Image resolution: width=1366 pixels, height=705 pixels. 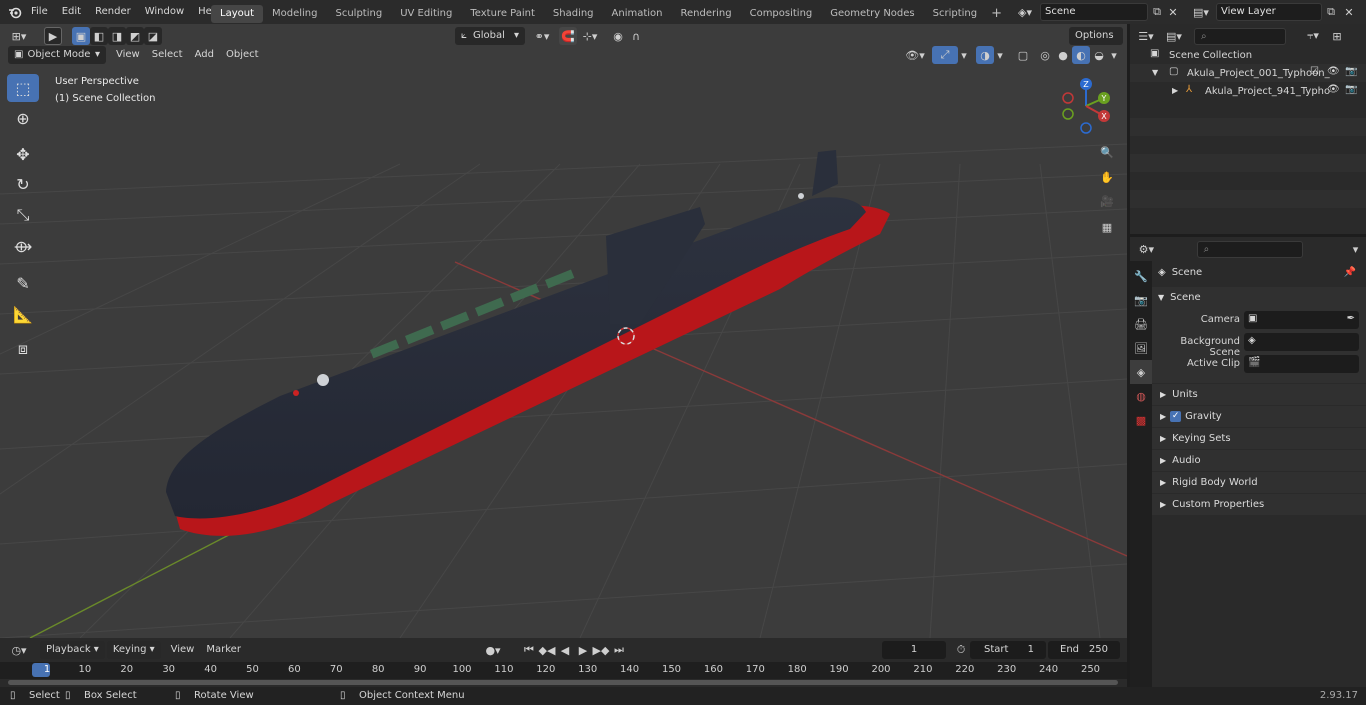 What do you see at coordinates (1107, 227) in the screenshot?
I see `perspective-grid-icon: ▦` at bounding box center [1107, 227].